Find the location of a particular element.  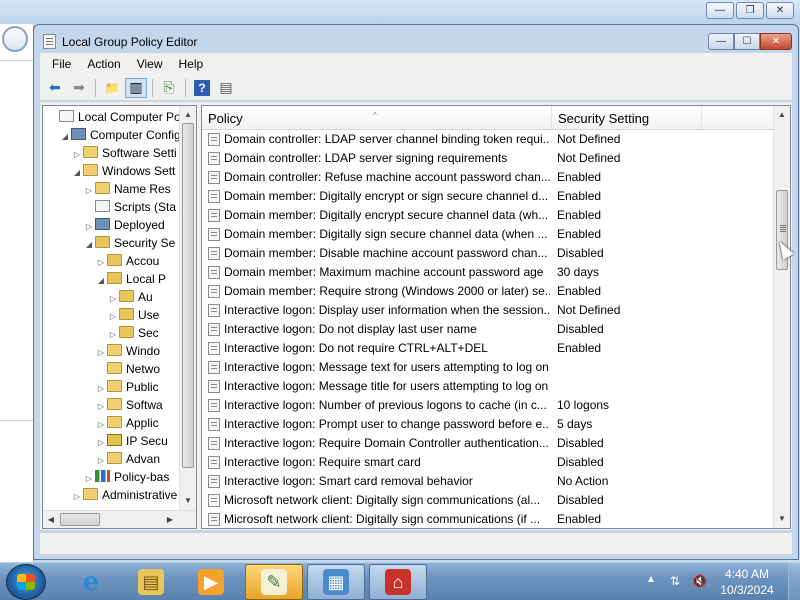

back-icon: ⬅ is located at coordinates (55, 88).